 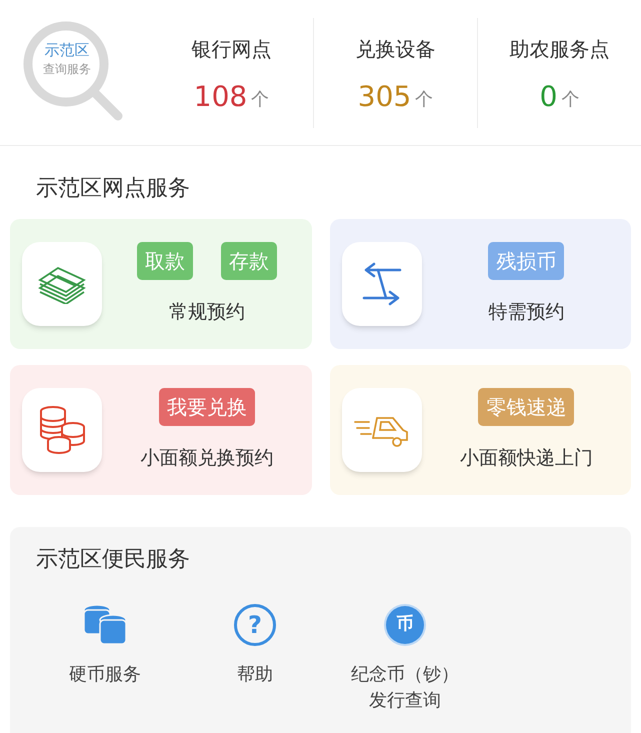 What do you see at coordinates (480, 284) in the screenshot?
I see `service-card: 残损币 特需预约` at bounding box center [480, 284].